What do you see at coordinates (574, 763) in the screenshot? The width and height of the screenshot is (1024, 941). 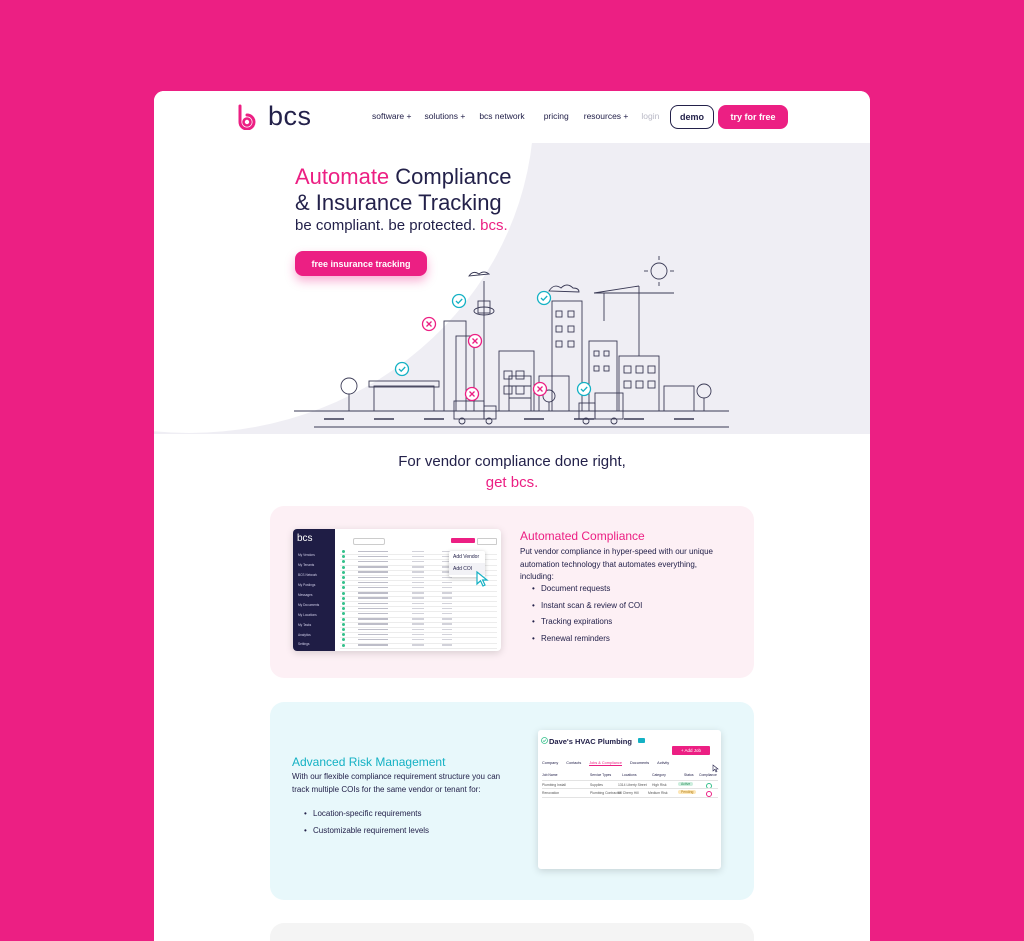 I see `tab-contacts: Contacts` at bounding box center [574, 763].